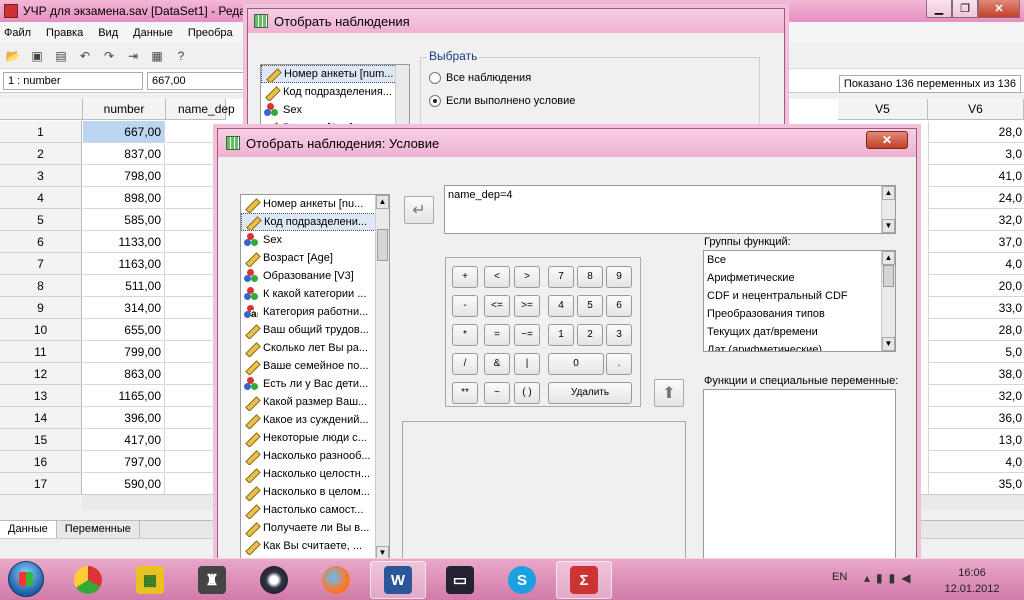 This screenshot has height=600, width=1024. I want to click on row-number: 16, so click(41, 462).